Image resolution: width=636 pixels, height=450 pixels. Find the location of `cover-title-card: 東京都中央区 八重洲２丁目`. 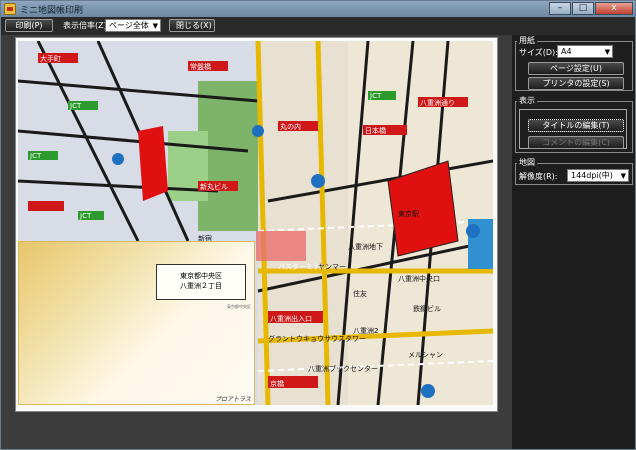

cover-title-card: 東京都中央区 八重洲２丁目 is located at coordinates (201, 282).